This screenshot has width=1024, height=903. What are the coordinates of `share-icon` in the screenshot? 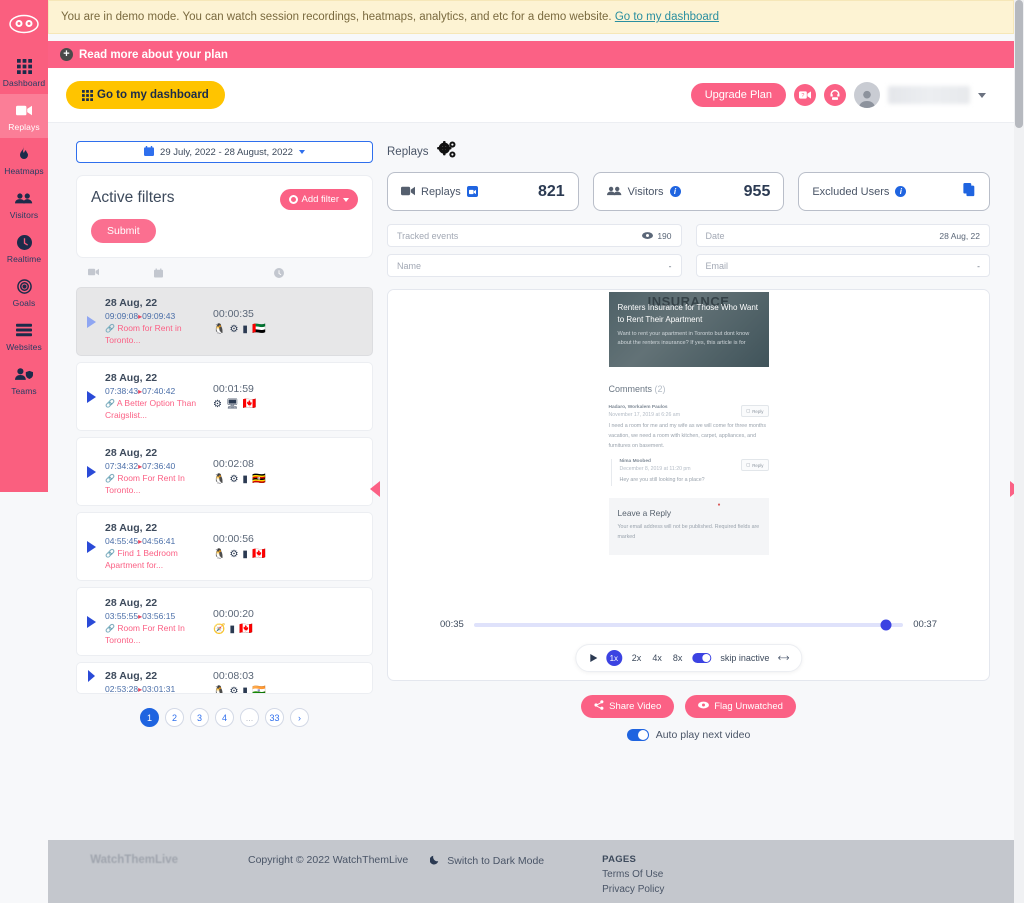 It's located at (599, 706).